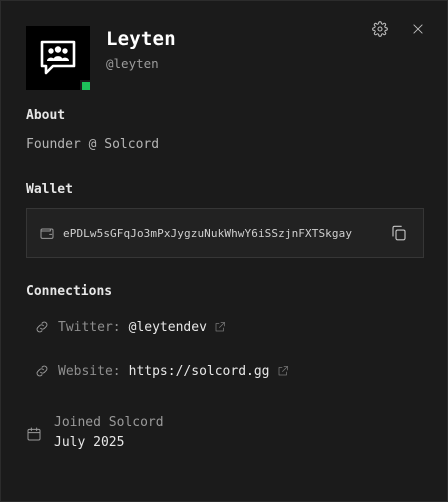  I want to click on connection-label: Twitter:, so click(89, 327).